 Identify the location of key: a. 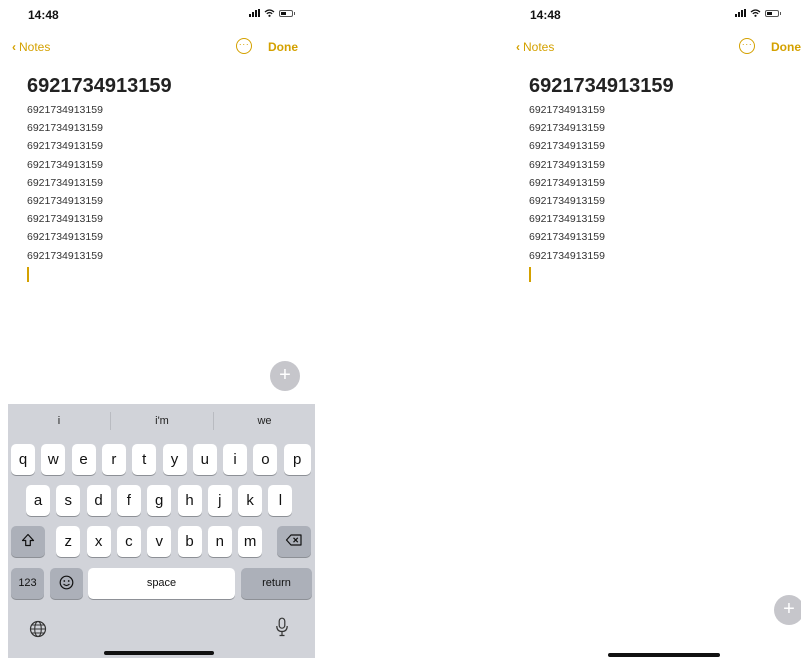
(38, 500).